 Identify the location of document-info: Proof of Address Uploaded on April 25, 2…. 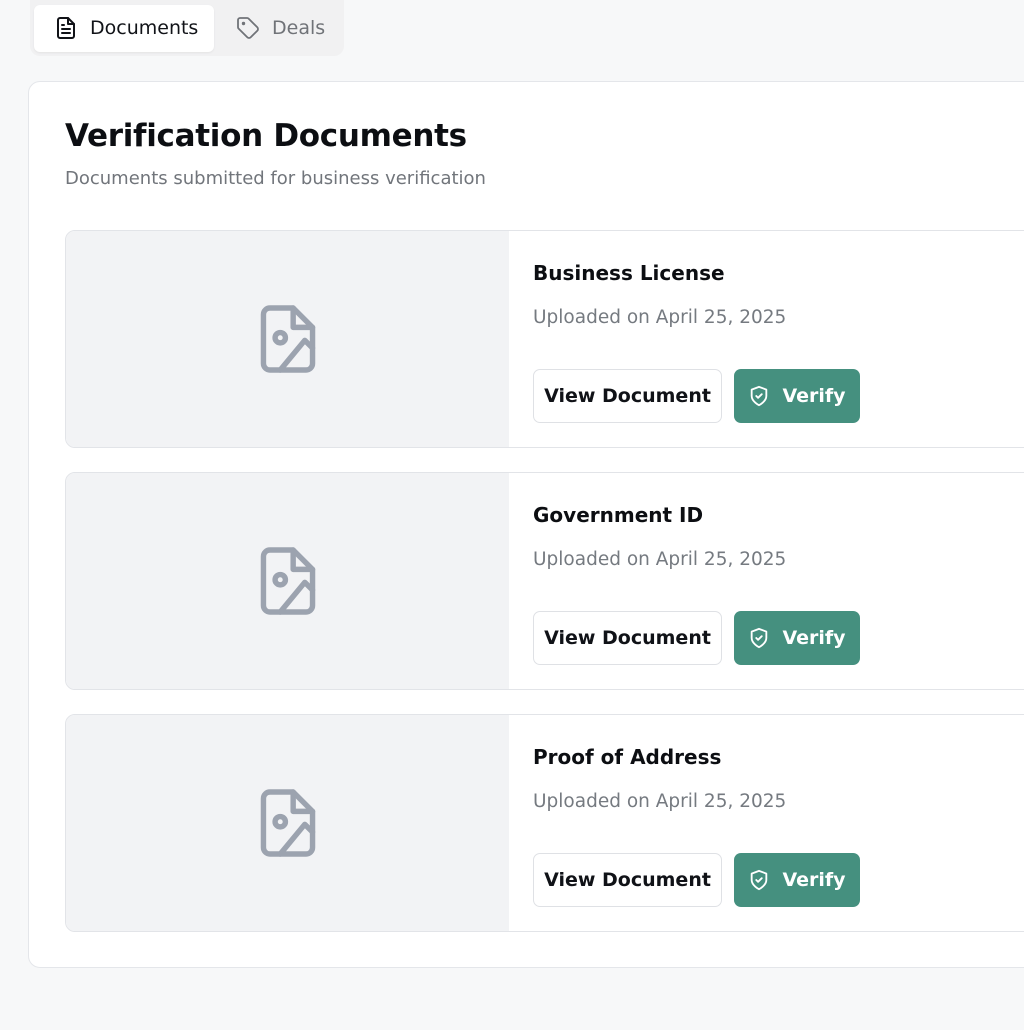
(778, 823).